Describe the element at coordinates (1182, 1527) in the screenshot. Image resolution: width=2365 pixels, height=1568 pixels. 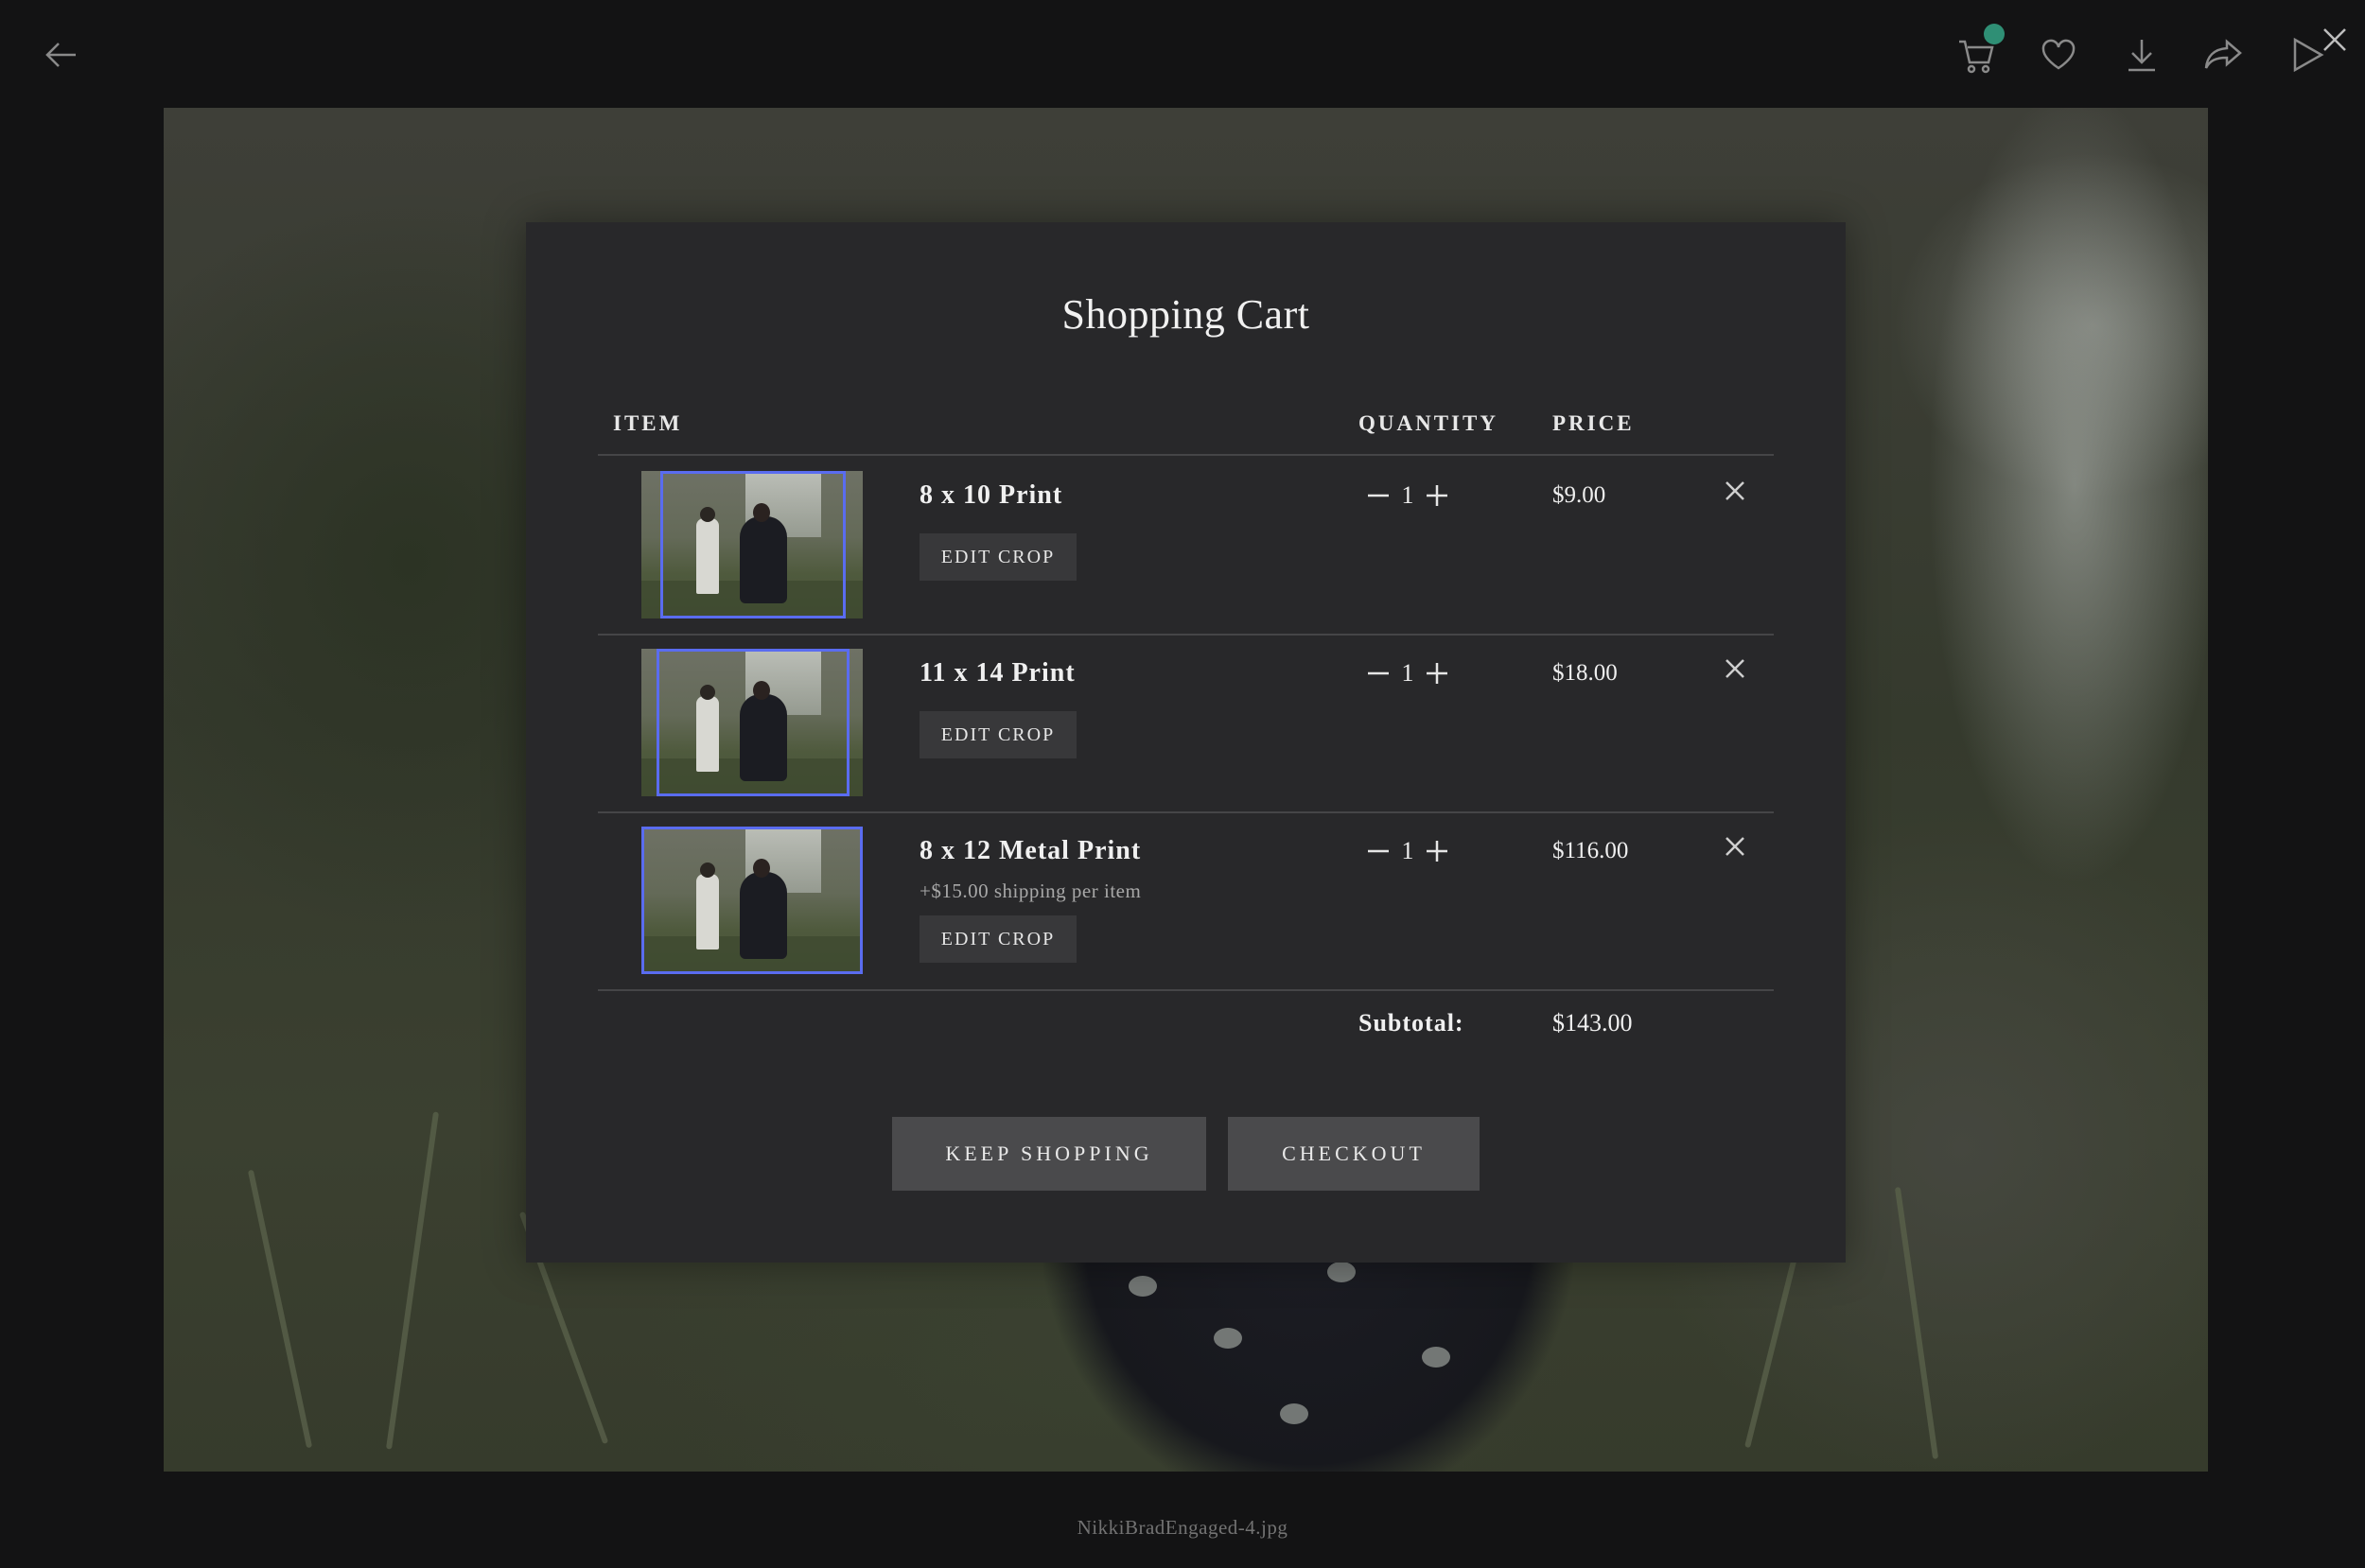
I see `photo-filename: NikkiBradEngaged-4.jpg` at that location.